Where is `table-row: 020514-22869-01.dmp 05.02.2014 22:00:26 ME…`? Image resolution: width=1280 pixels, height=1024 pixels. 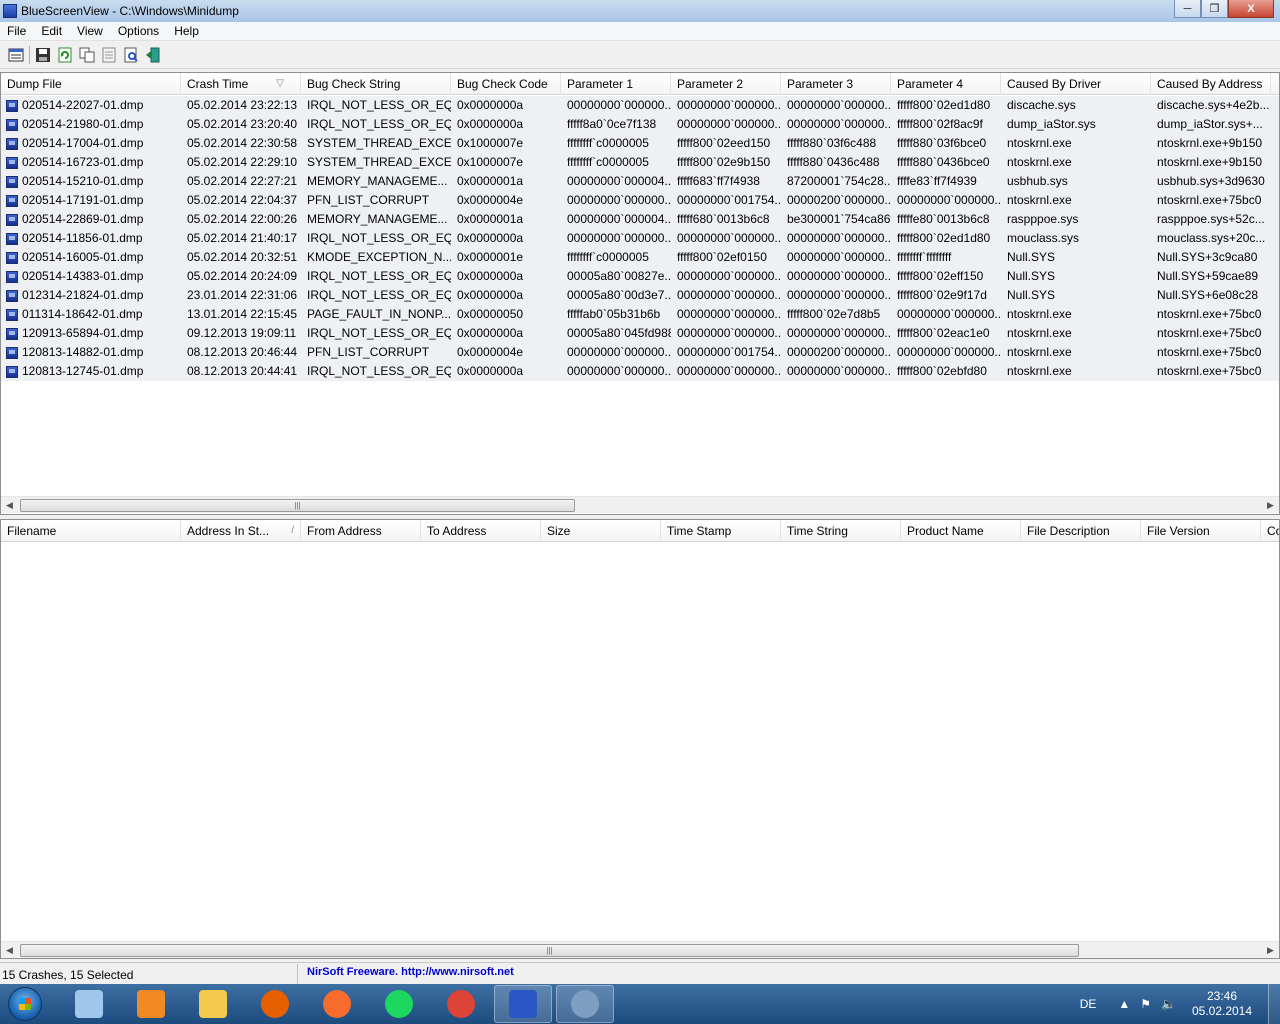 table-row: 020514-22869-01.dmp 05.02.2014 22:00:26 ME… is located at coordinates (640, 219).